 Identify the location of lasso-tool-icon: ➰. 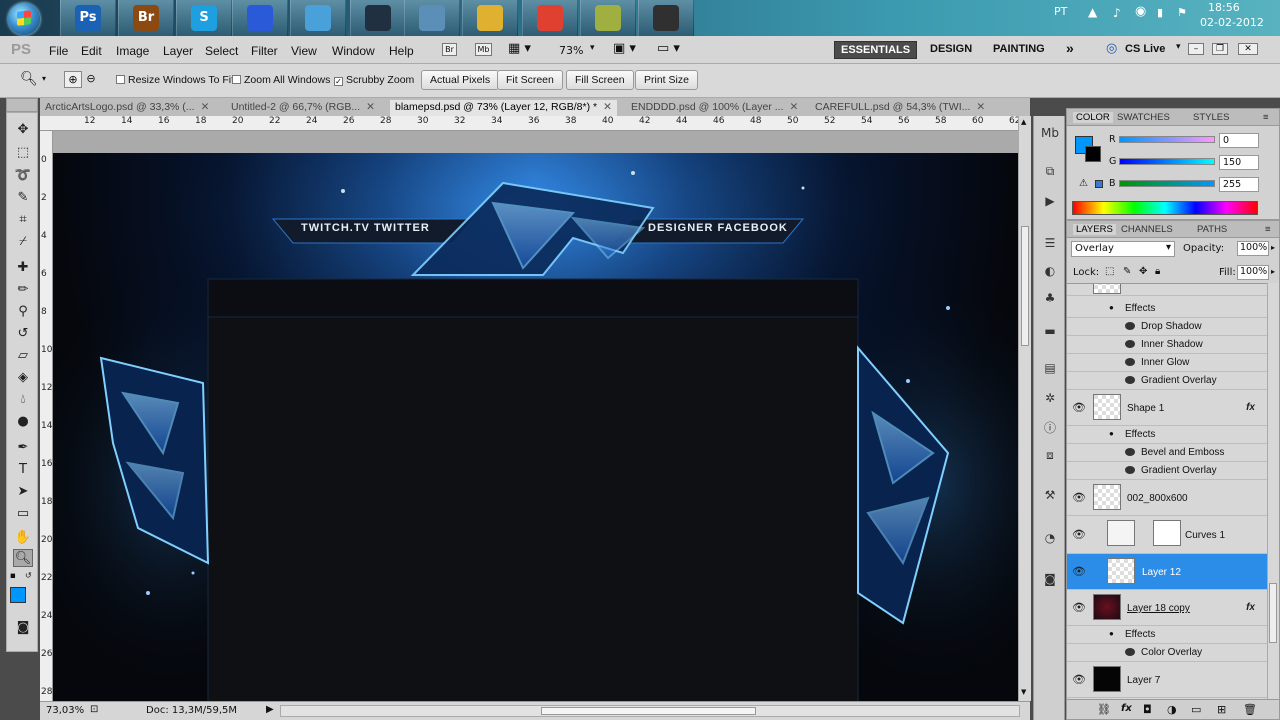
(23, 176).